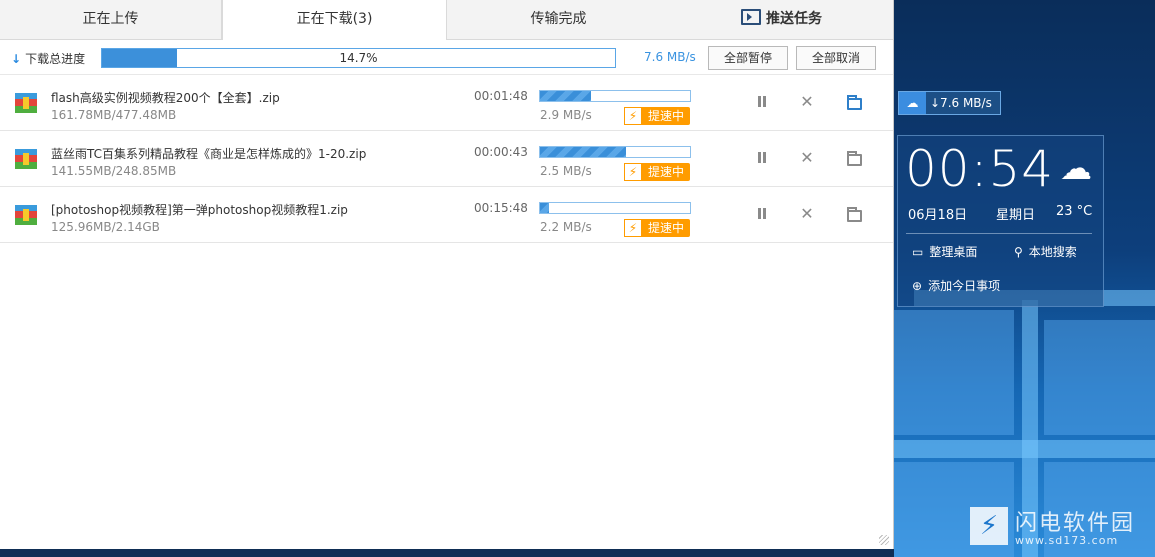 The width and height of the screenshot is (1155, 557). What do you see at coordinates (501, 208) in the screenshot?
I see `time-remaining: 00:15:48` at bounding box center [501, 208].